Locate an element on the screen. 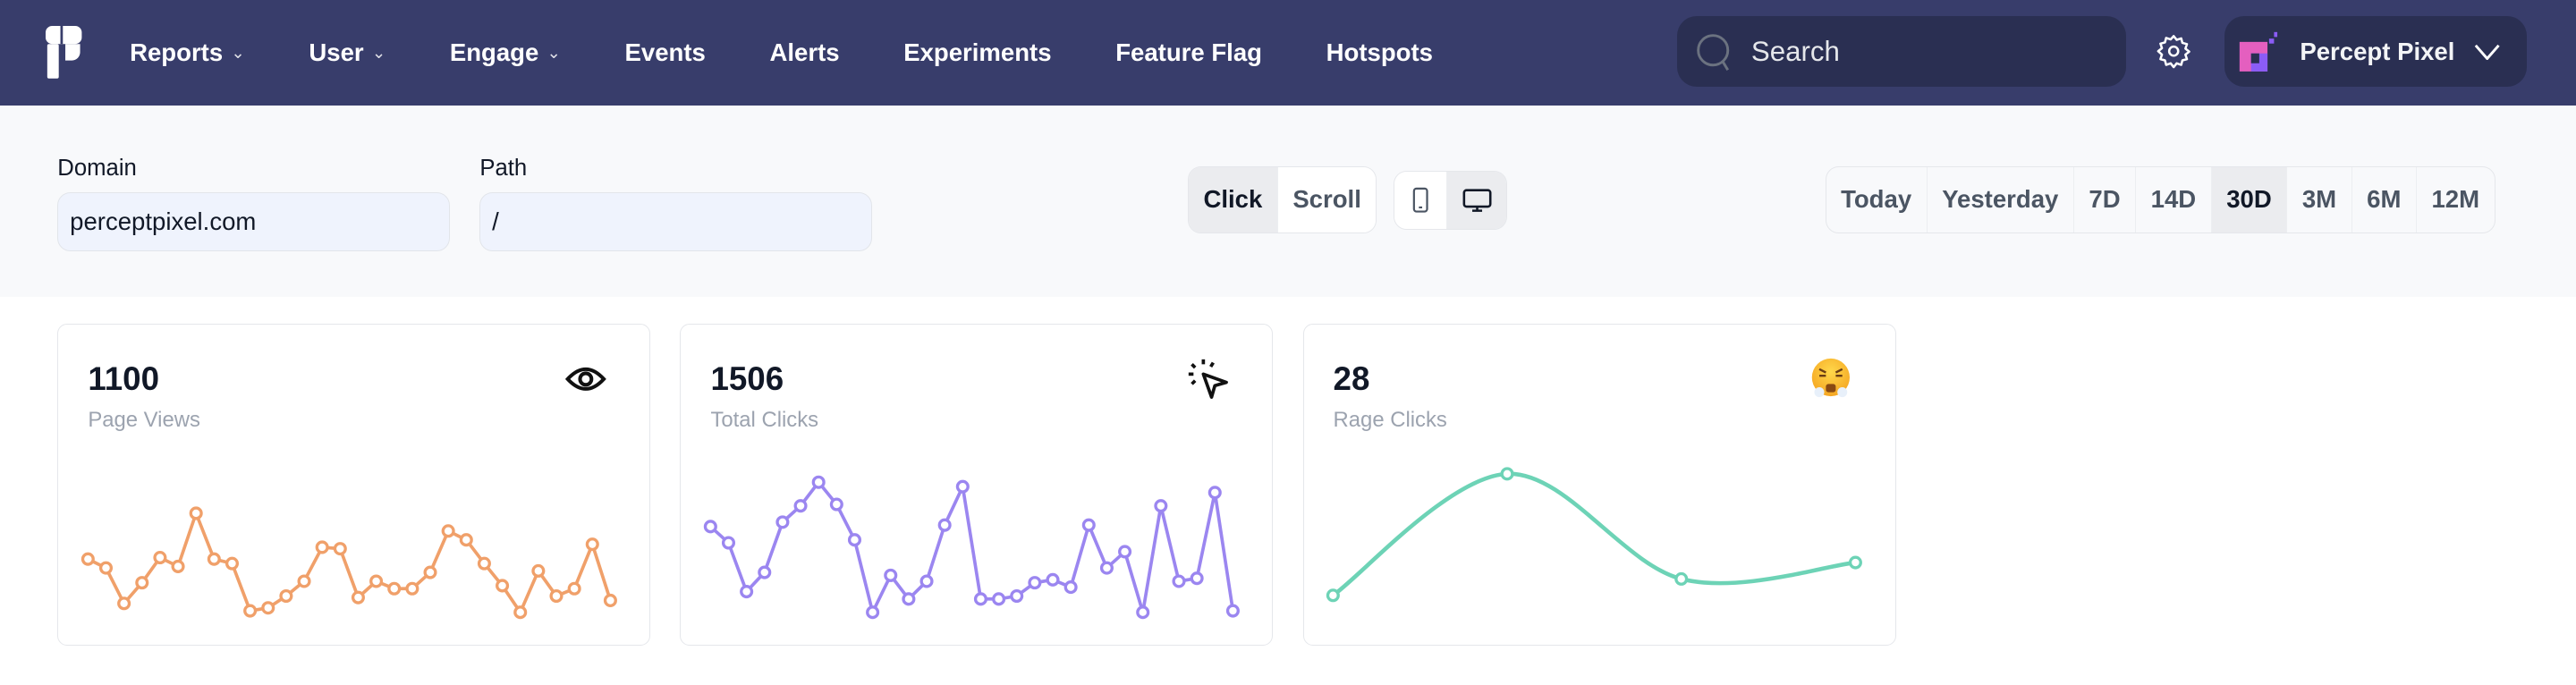 This screenshot has width=2576, height=685. menu-reports: Reports ⌄ is located at coordinates (187, 52).